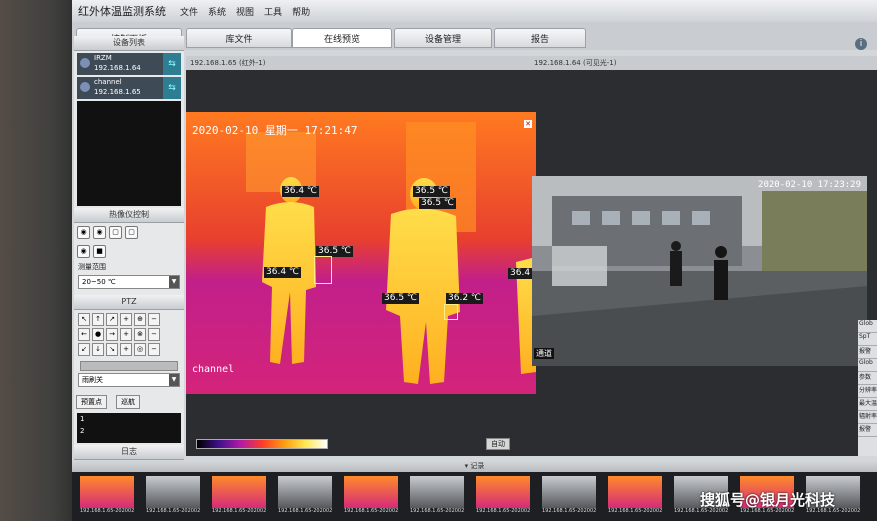  I want to click on iris-out-button: −, so click(154, 349).